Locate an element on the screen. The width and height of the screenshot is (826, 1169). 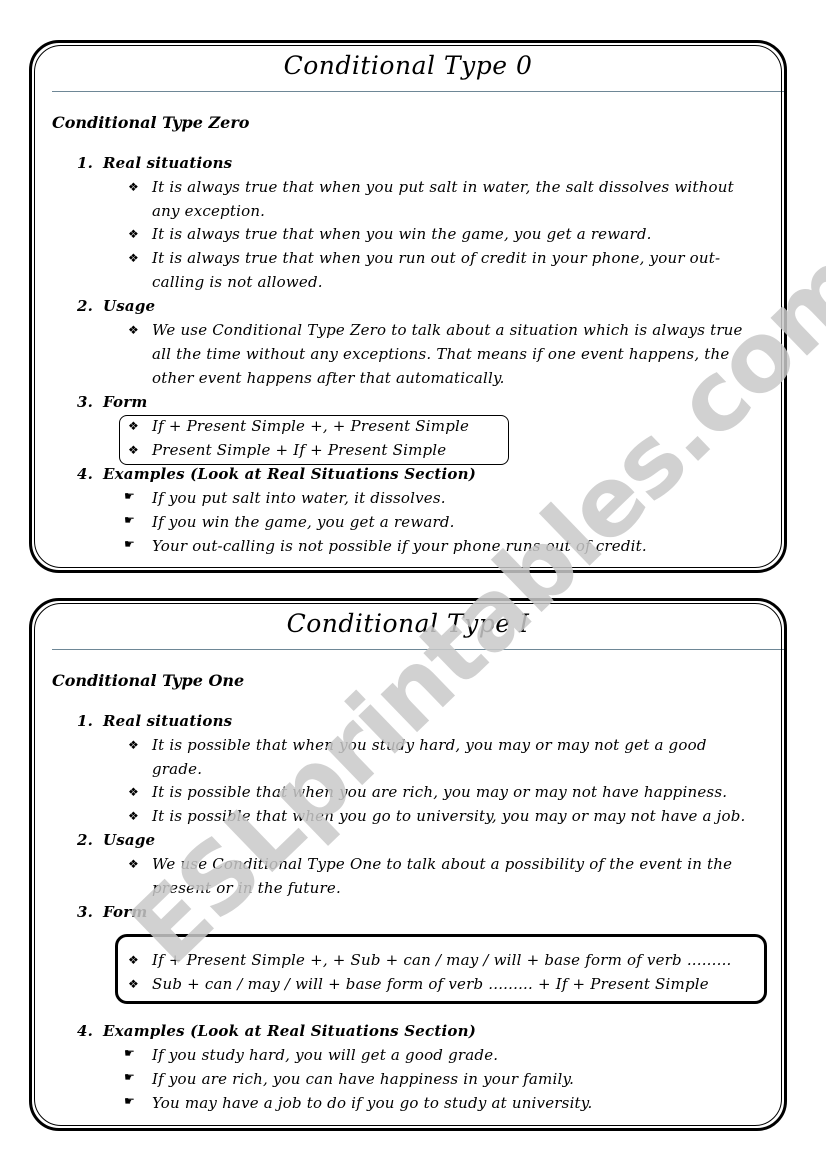
list-item-continuation: any exception. is located at coordinates (209, 211).